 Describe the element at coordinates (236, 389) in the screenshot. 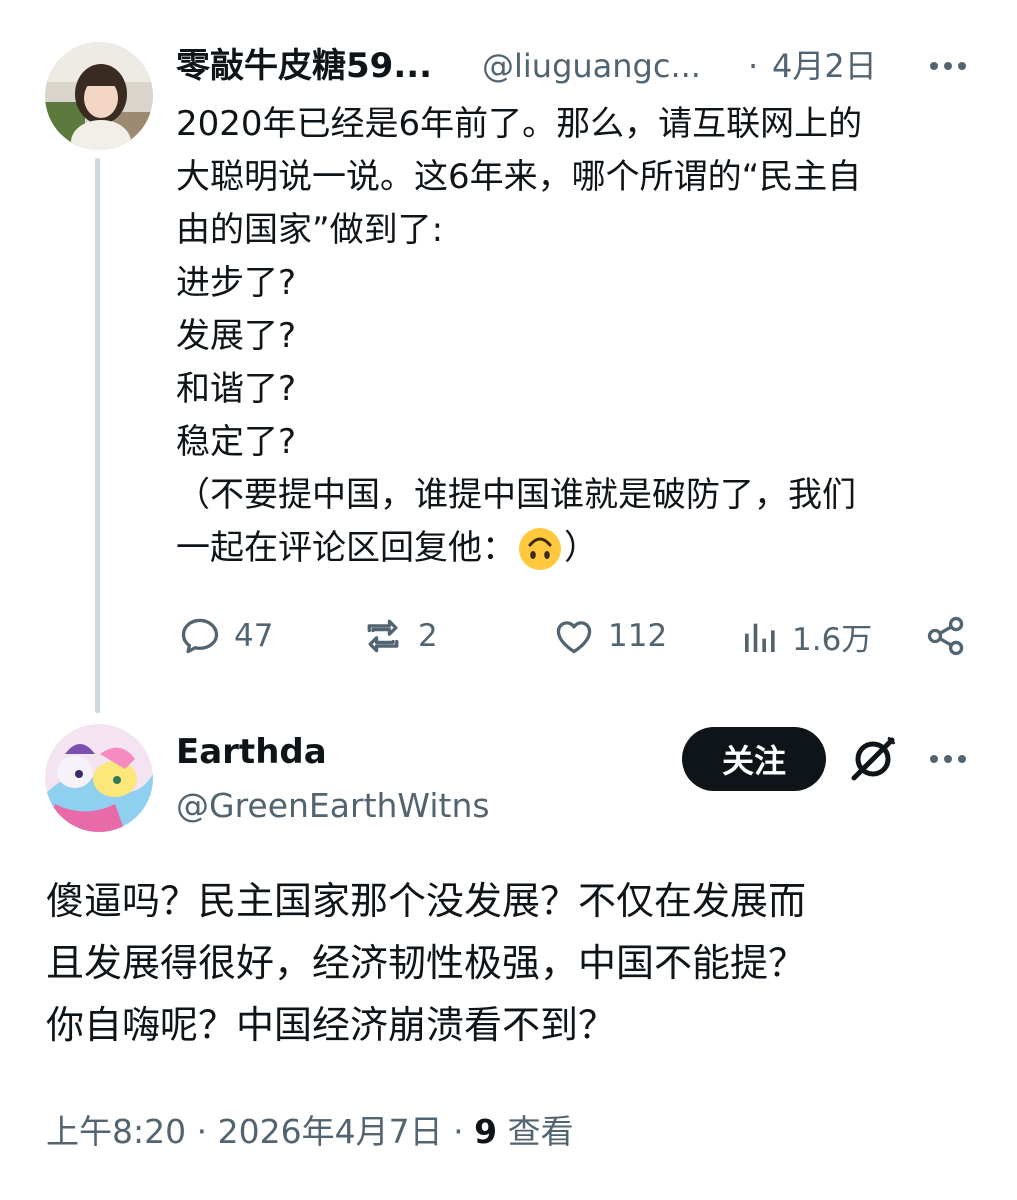

I see `tweet-text-line: 和谐了?` at that location.